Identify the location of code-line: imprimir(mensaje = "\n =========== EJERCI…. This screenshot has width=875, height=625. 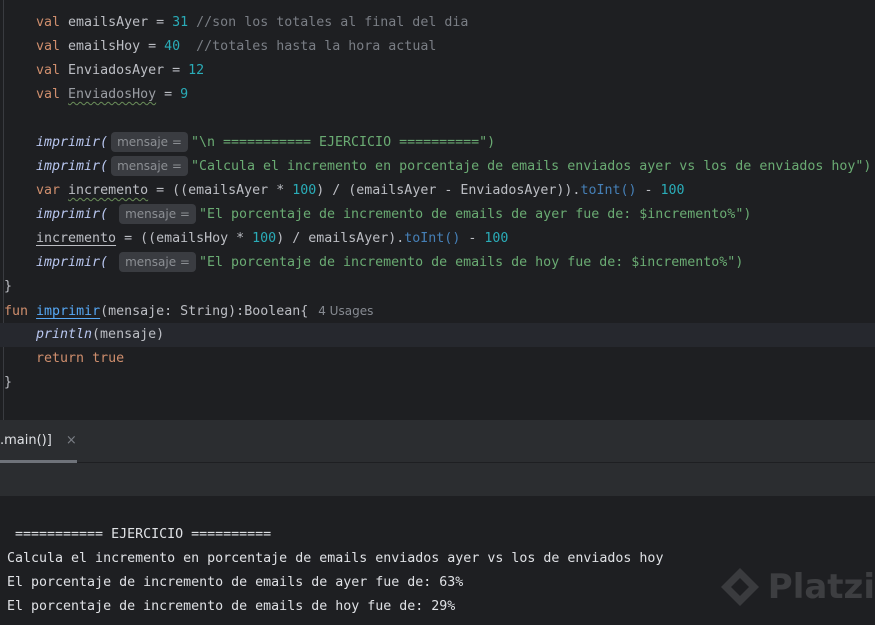
(265, 143).